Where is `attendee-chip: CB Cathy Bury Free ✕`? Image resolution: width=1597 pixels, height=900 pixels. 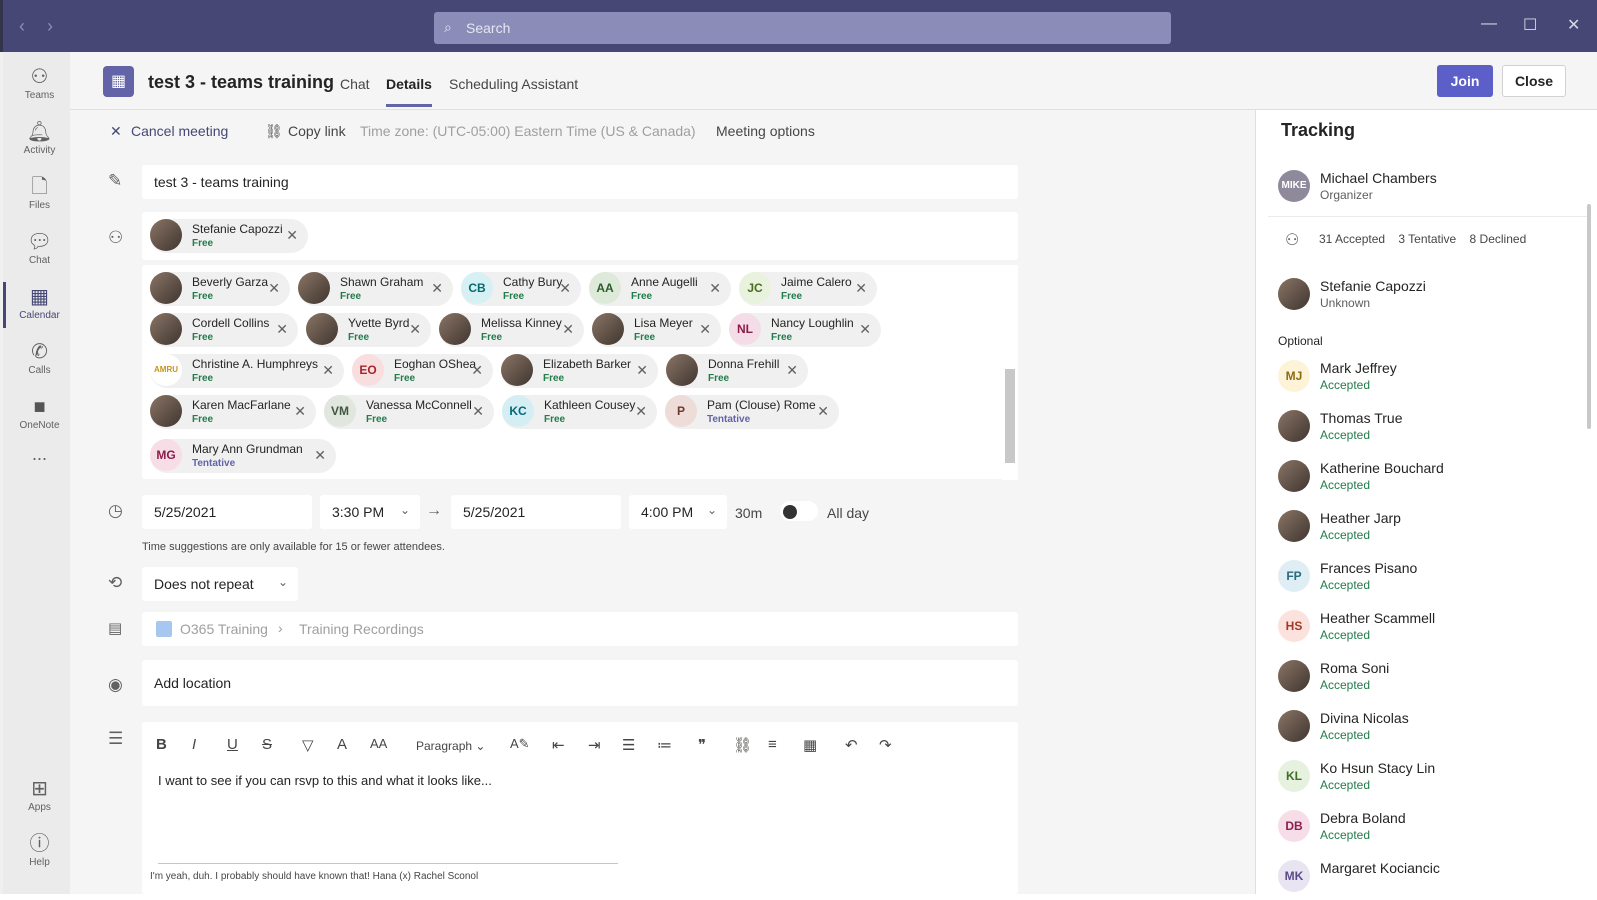 attendee-chip: CB Cathy Bury Free ✕ is located at coordinates (521, 289).